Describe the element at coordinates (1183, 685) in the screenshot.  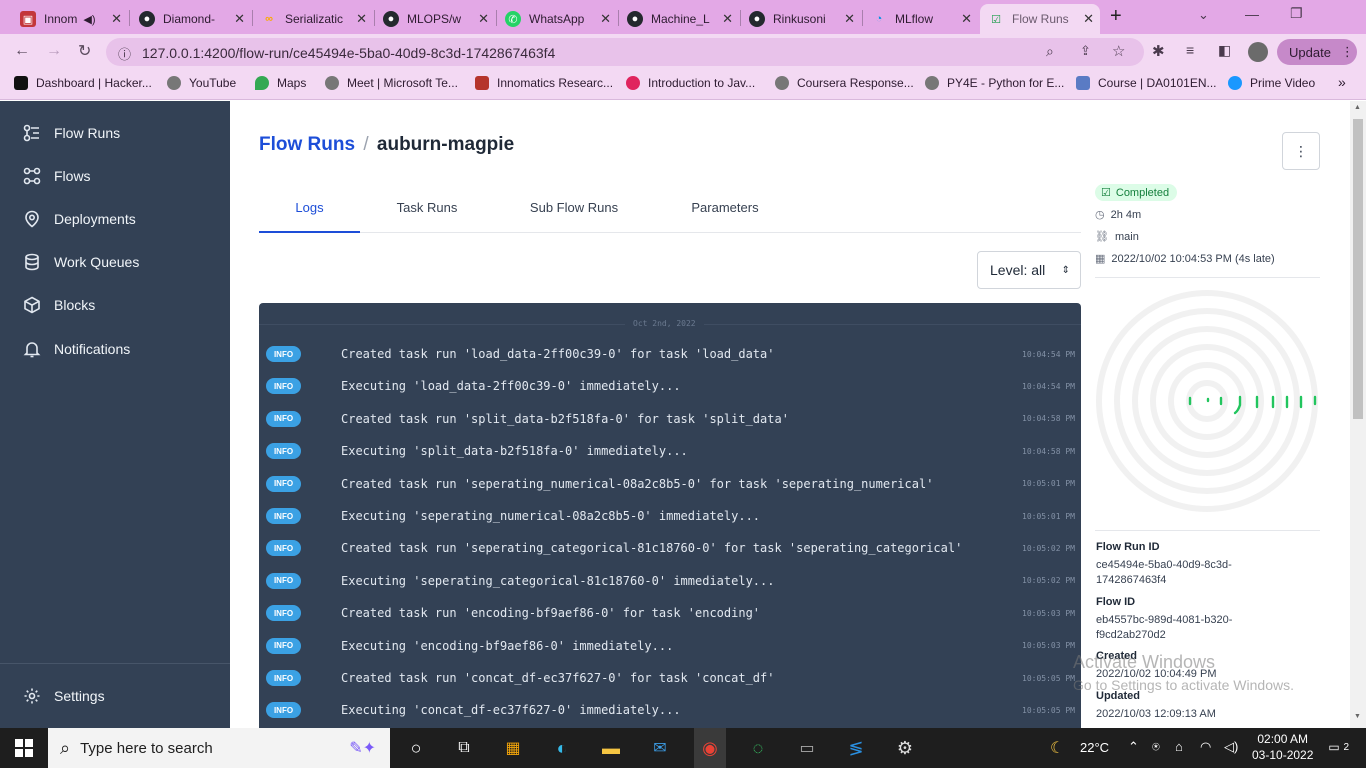
I see `activation-watermark-subtitle: Go to Settings to activate Windows.` at that location.